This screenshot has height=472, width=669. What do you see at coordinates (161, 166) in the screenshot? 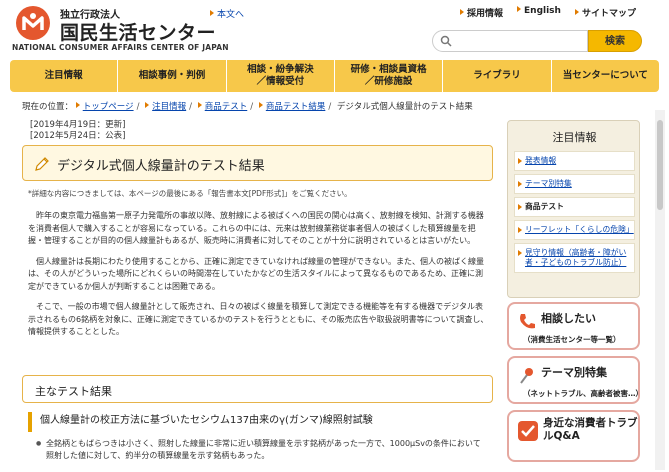
I see `page-title: デジタル式個人線量計のテスト結果` at bounding box center [161, 166].